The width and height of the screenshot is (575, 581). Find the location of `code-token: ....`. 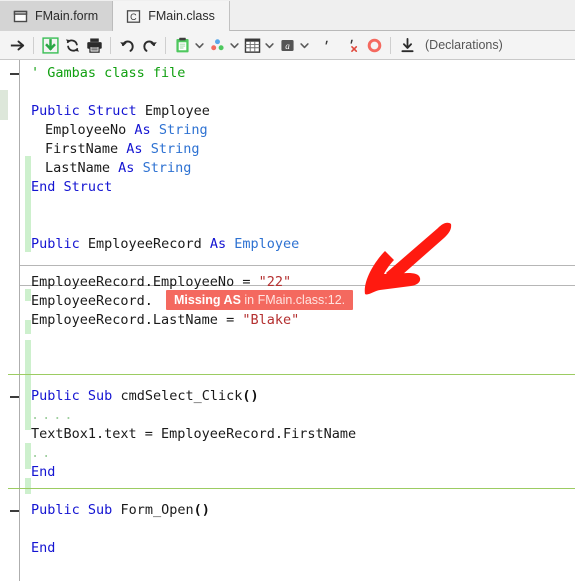

code-token: .... is located at coordinates (53, 415).